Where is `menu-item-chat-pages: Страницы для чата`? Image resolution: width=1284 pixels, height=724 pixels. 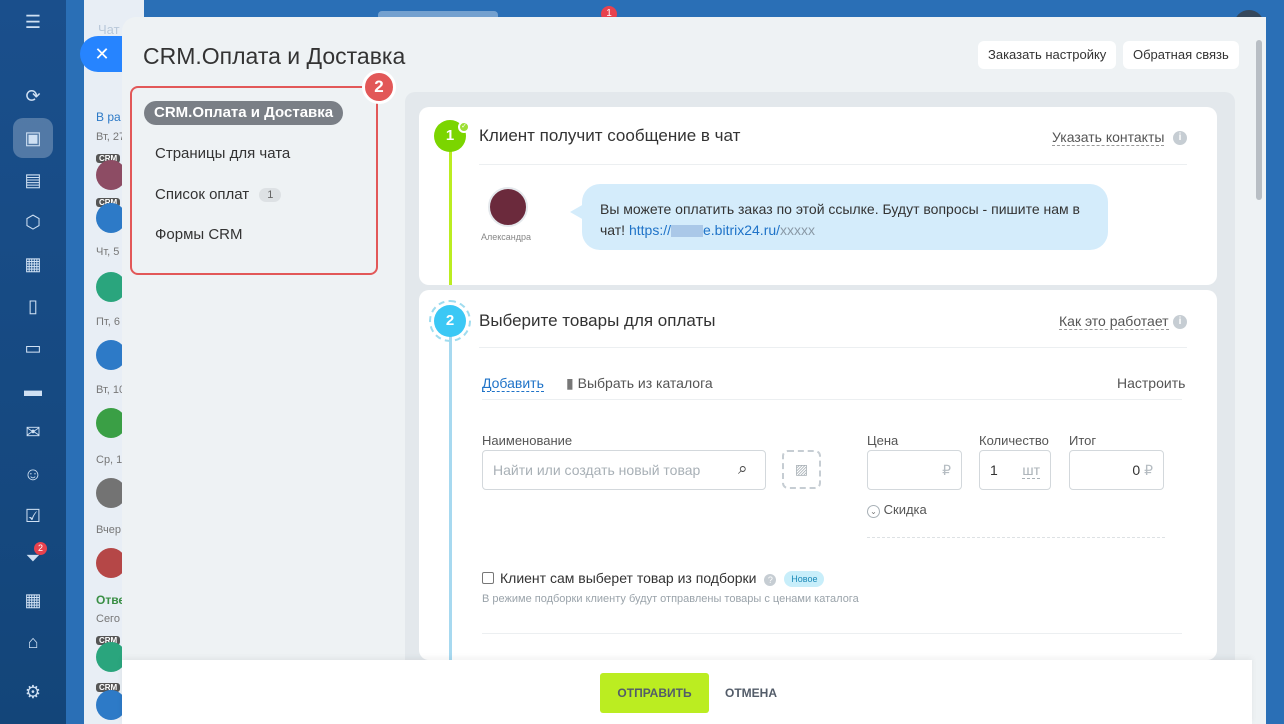 menu-item-chat-pages: Страницы для чата is located at coordinates (222, 153).